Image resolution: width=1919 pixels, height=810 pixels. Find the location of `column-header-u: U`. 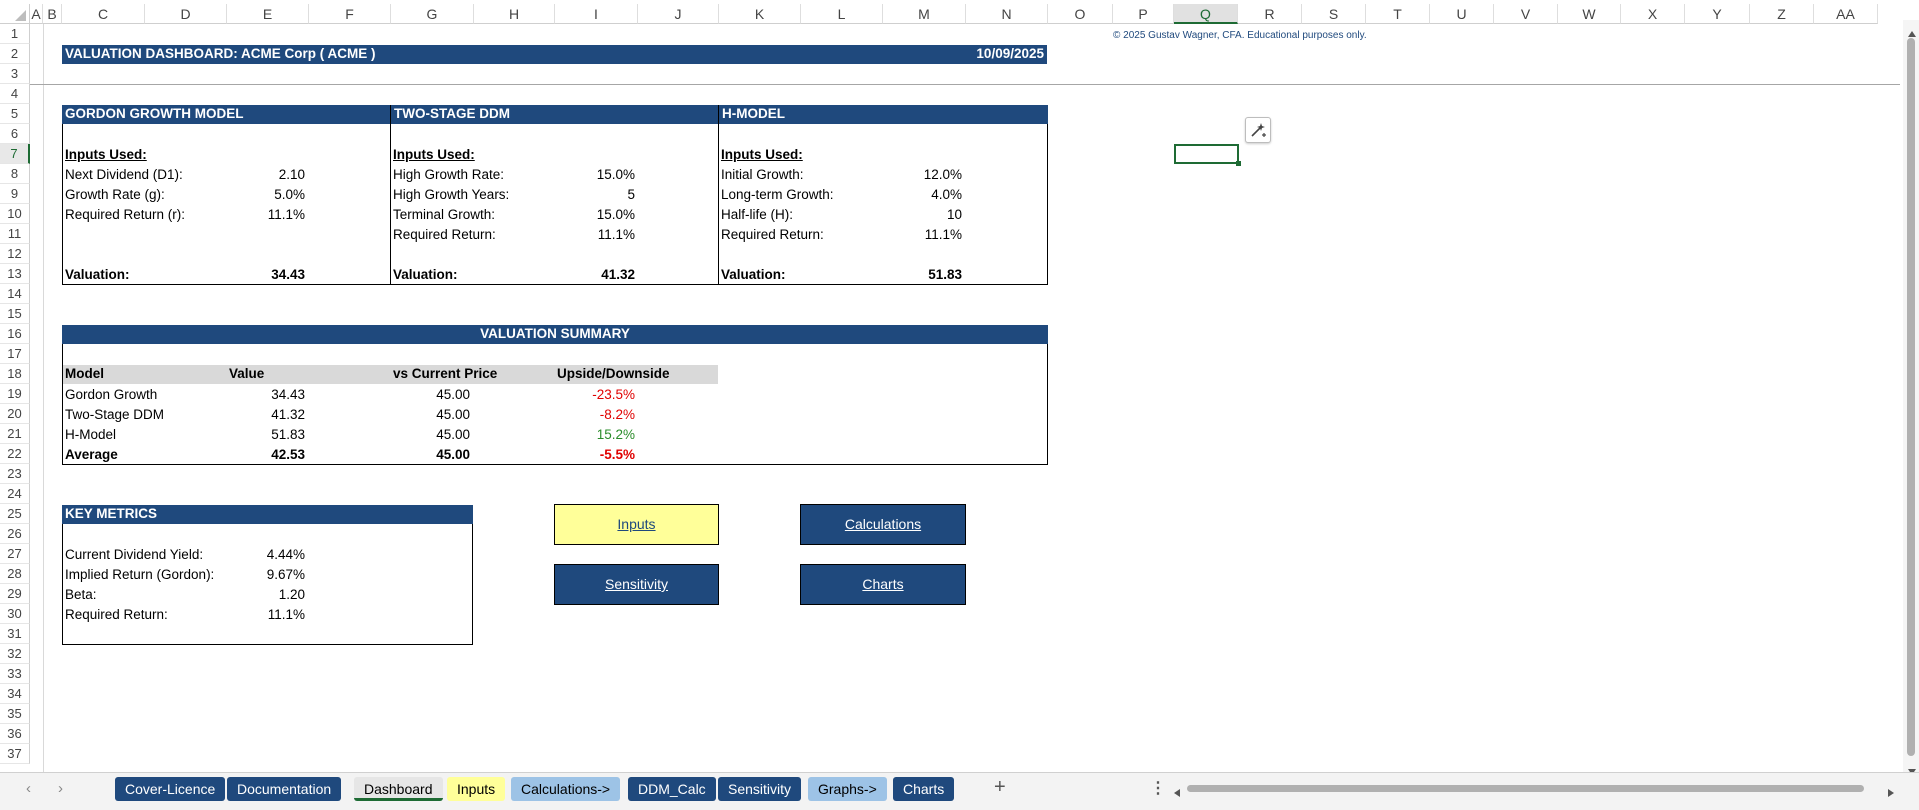

column-header-u: U is located at coordinates (1462, 14).